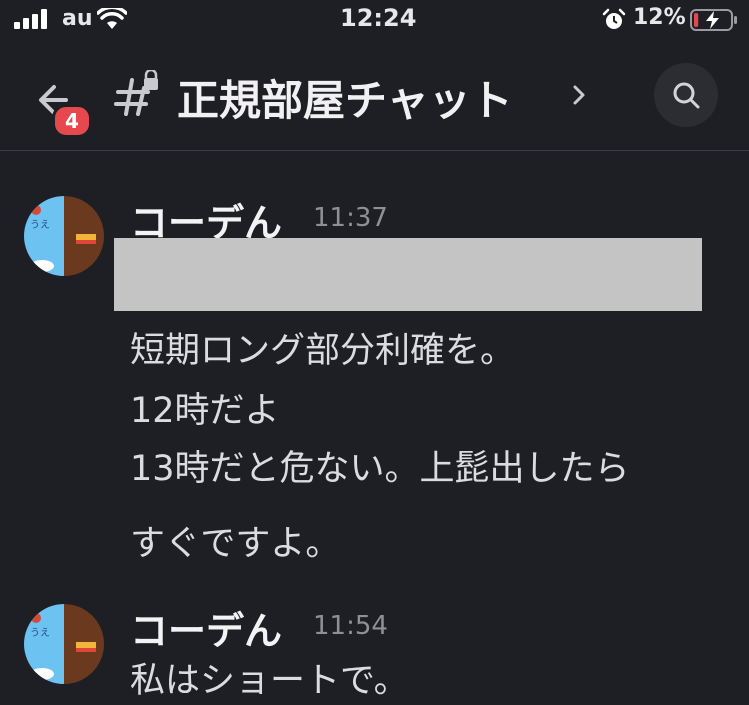  I want to click on redacted-content, so click(408, 274).